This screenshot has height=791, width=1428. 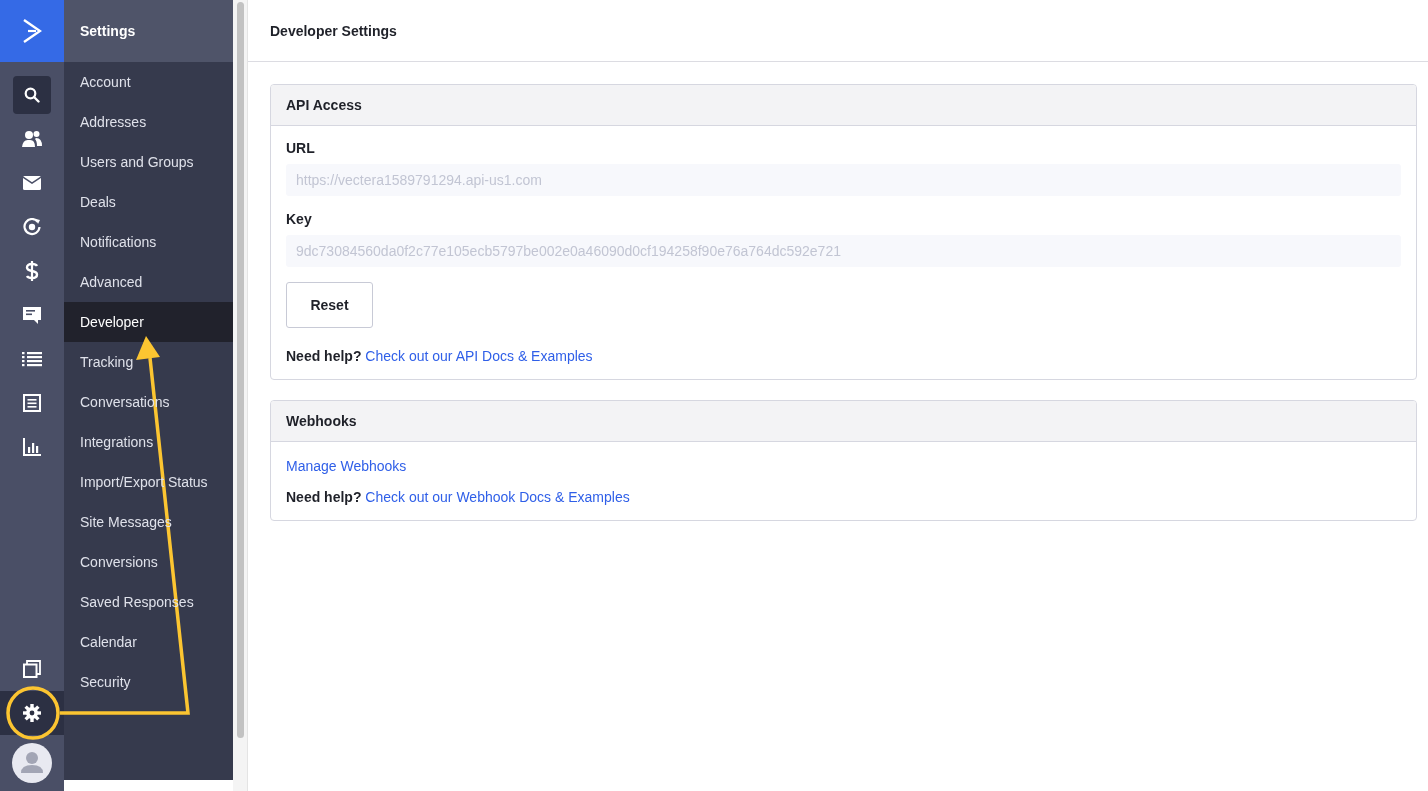 I want to click on card-title: Webhooks, so click(x=321, y=421).